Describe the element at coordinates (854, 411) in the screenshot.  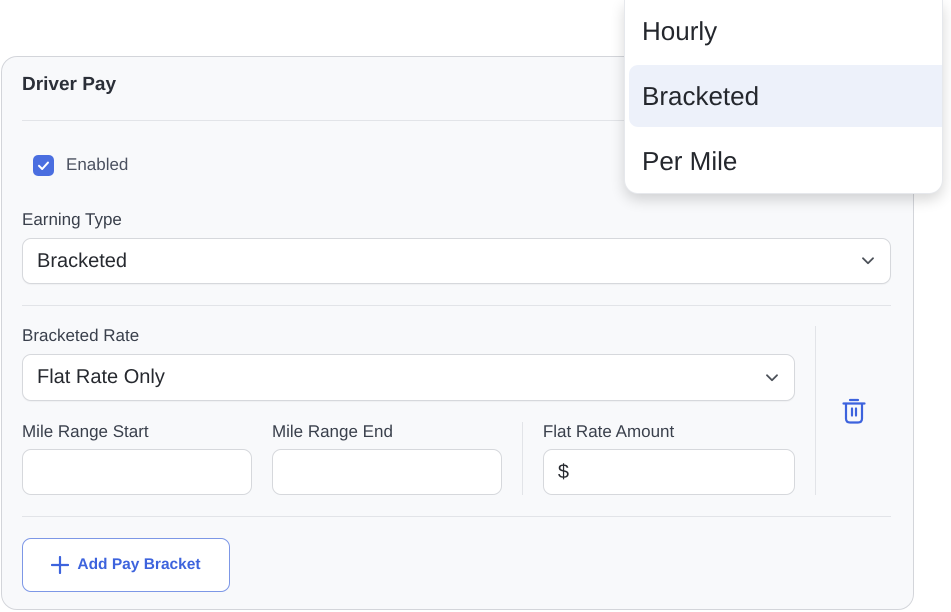
I see `trash-icon` at that location.